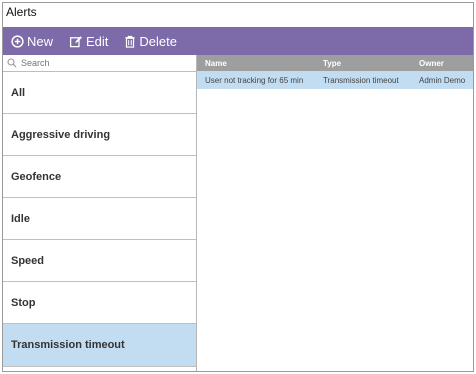  What do you see at coordinates (36, 176) in the screenshot?
I see `category-label: Geofence` at bounding box center [36, 176].